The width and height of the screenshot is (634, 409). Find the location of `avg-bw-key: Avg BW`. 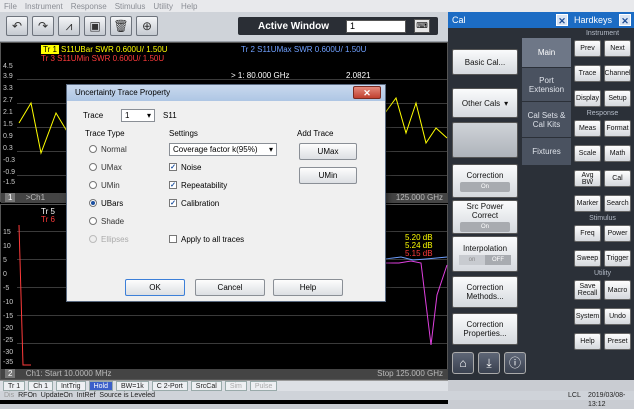

avg-bw-key: Avg BW is located at coordinates (587, 178).